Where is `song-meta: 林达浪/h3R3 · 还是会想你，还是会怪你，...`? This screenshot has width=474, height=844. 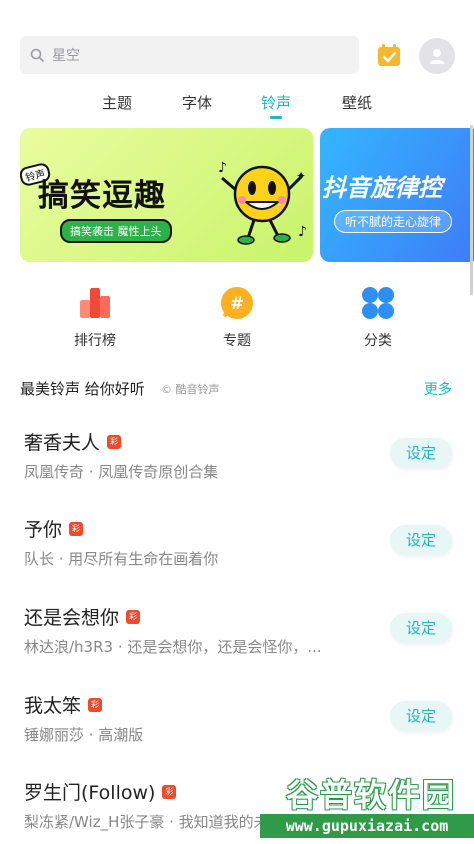 song-meta: 林达浪/h3R3 · 还是会想你，还是会怪你，... is located at coordinates (173, 647).